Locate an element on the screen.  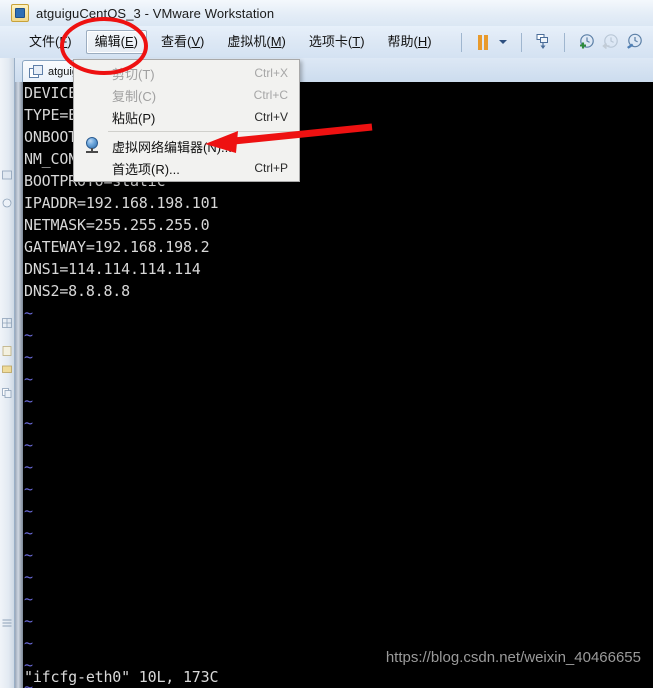
vm-tab-icon is located at coordinates (36, 71).